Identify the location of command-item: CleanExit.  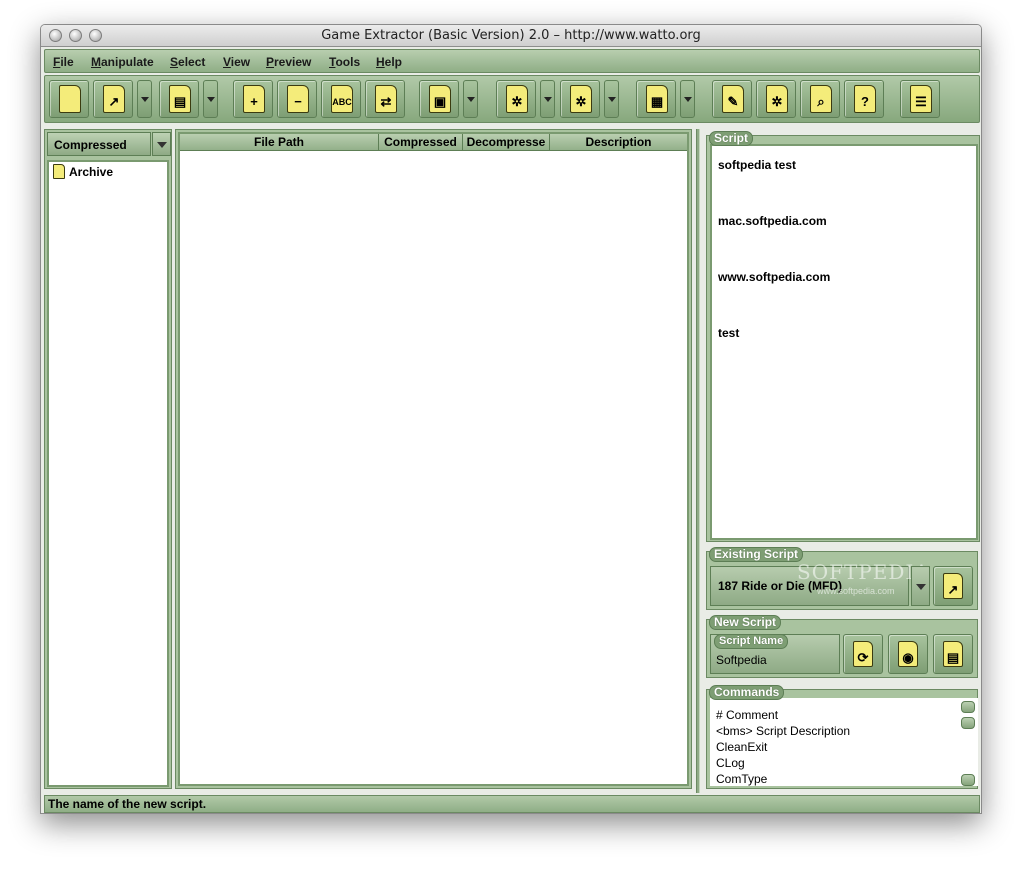
(741, 747).